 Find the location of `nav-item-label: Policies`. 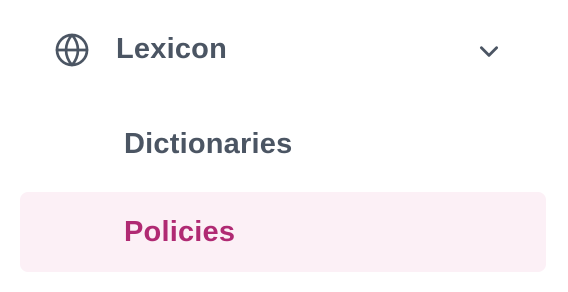

nav-item-label: Policies is located at coordinates (180, 232).